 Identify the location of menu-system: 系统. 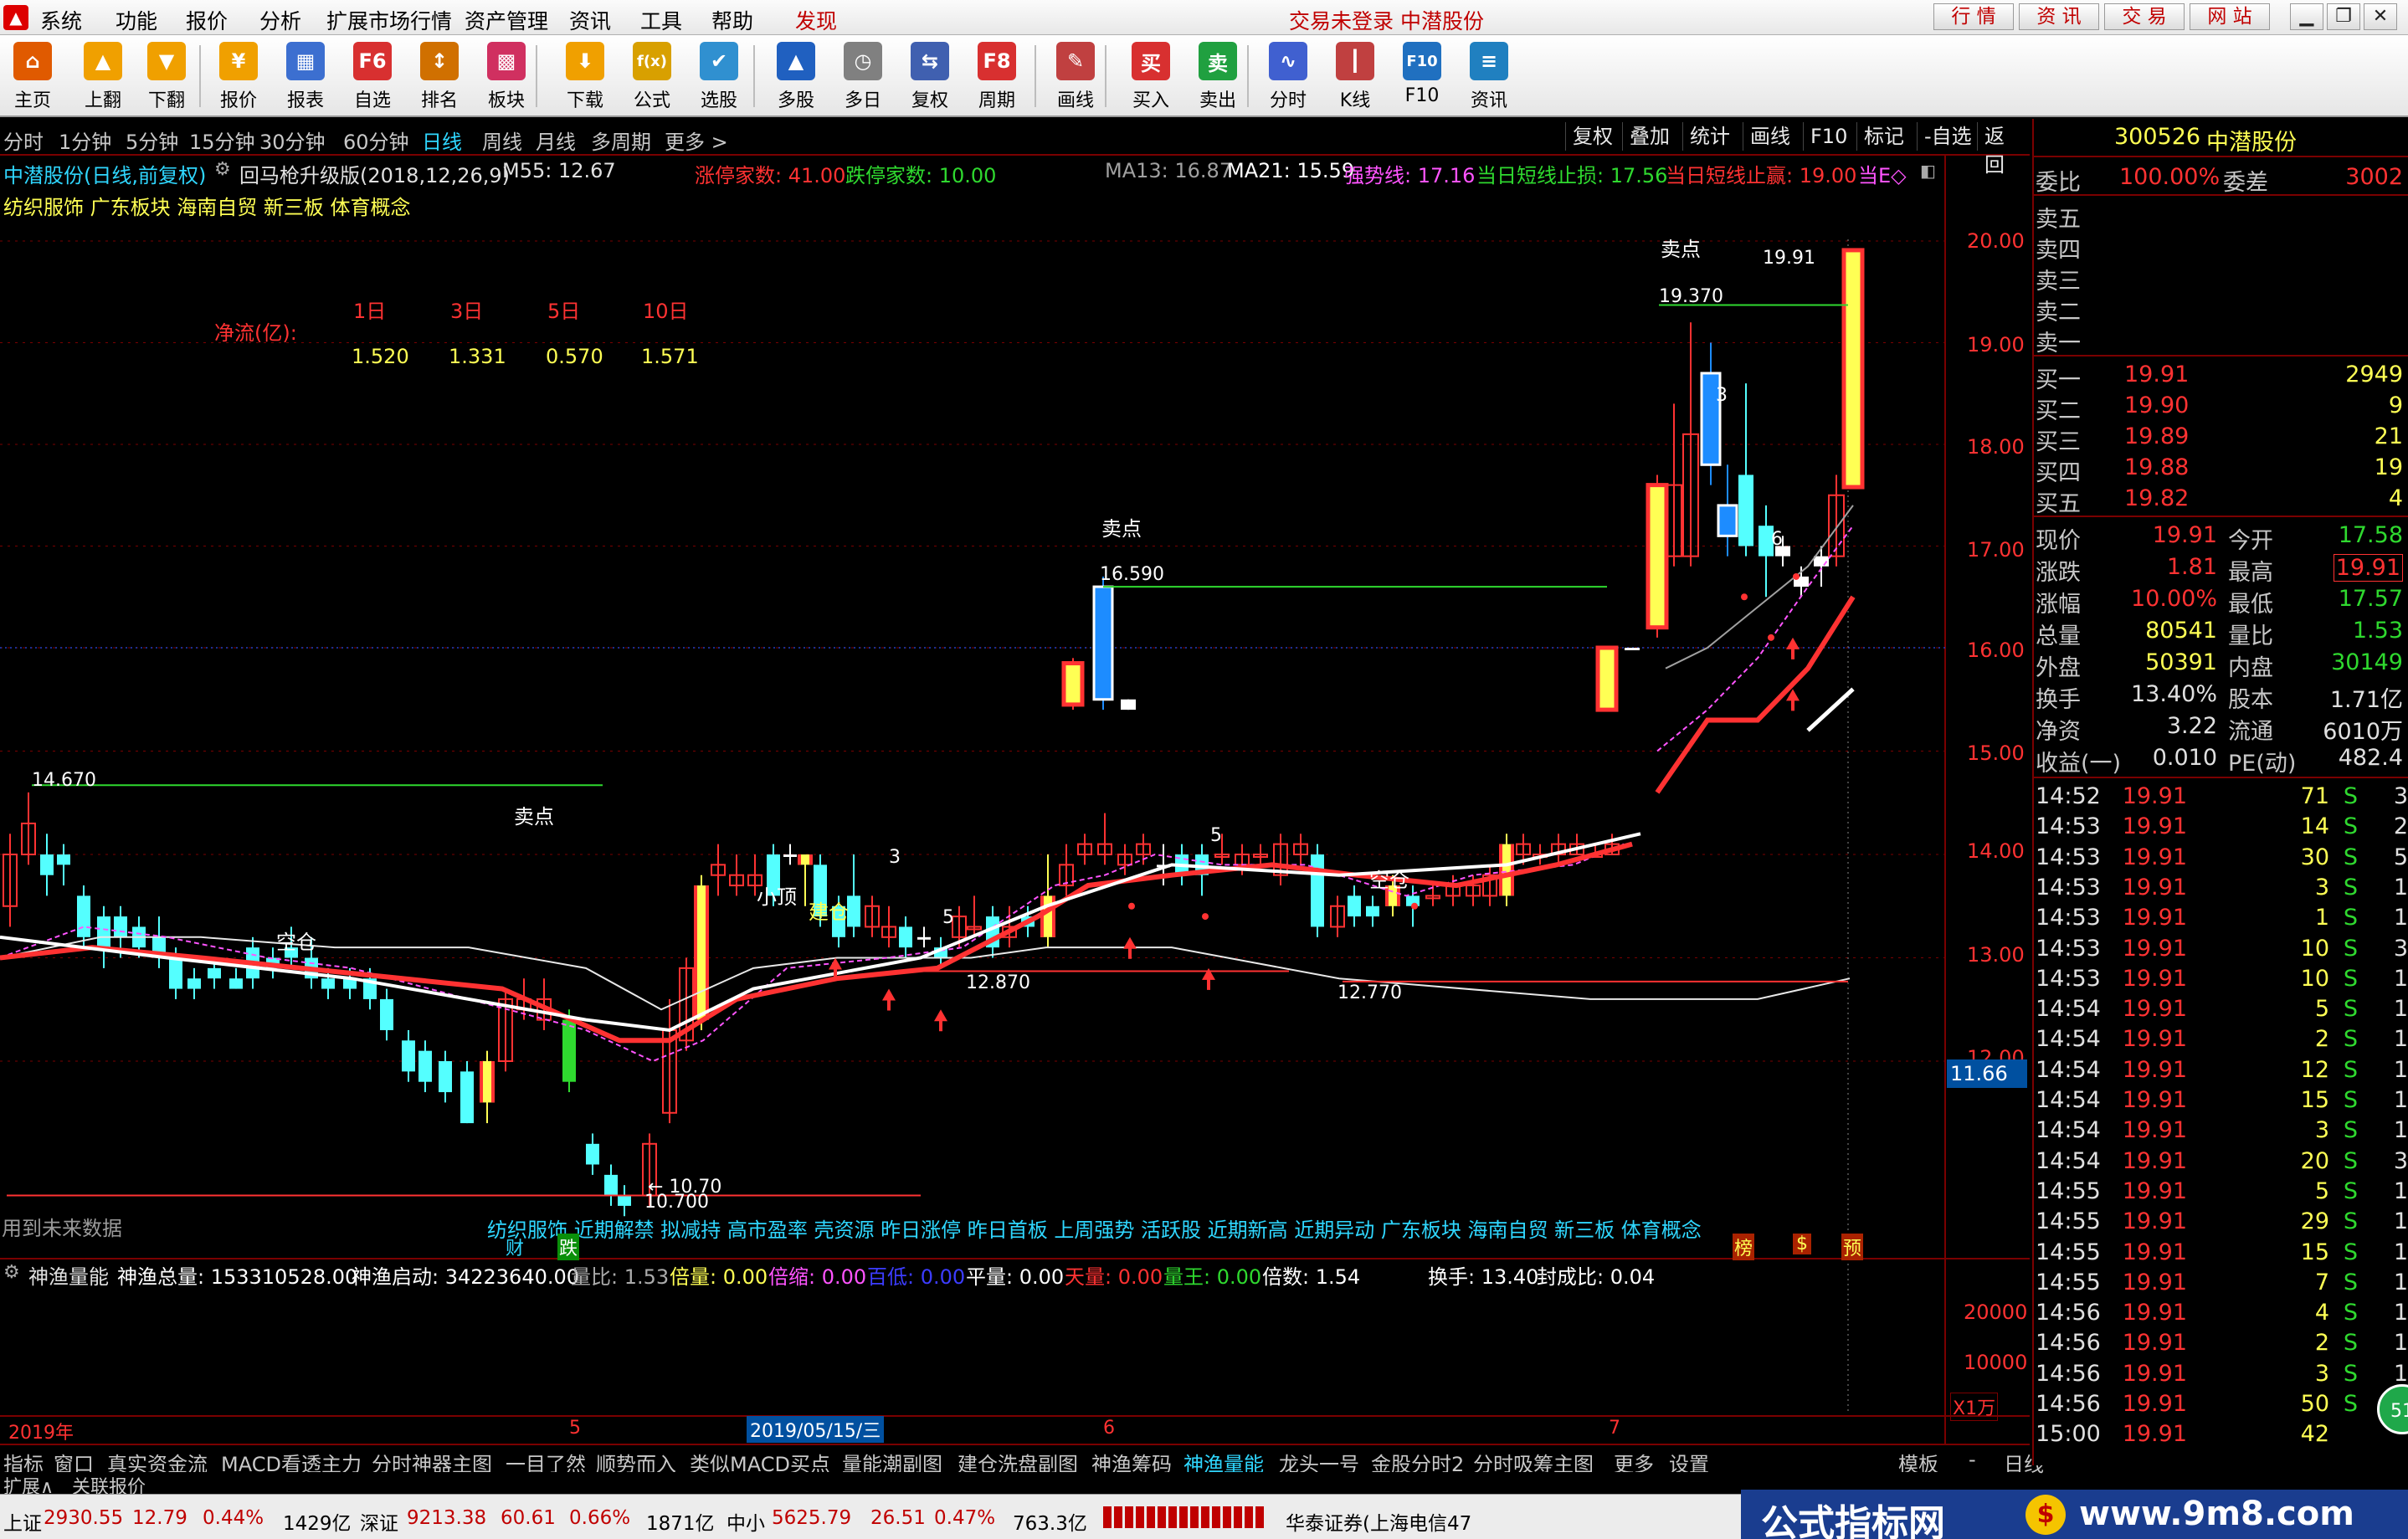
(61, 20).